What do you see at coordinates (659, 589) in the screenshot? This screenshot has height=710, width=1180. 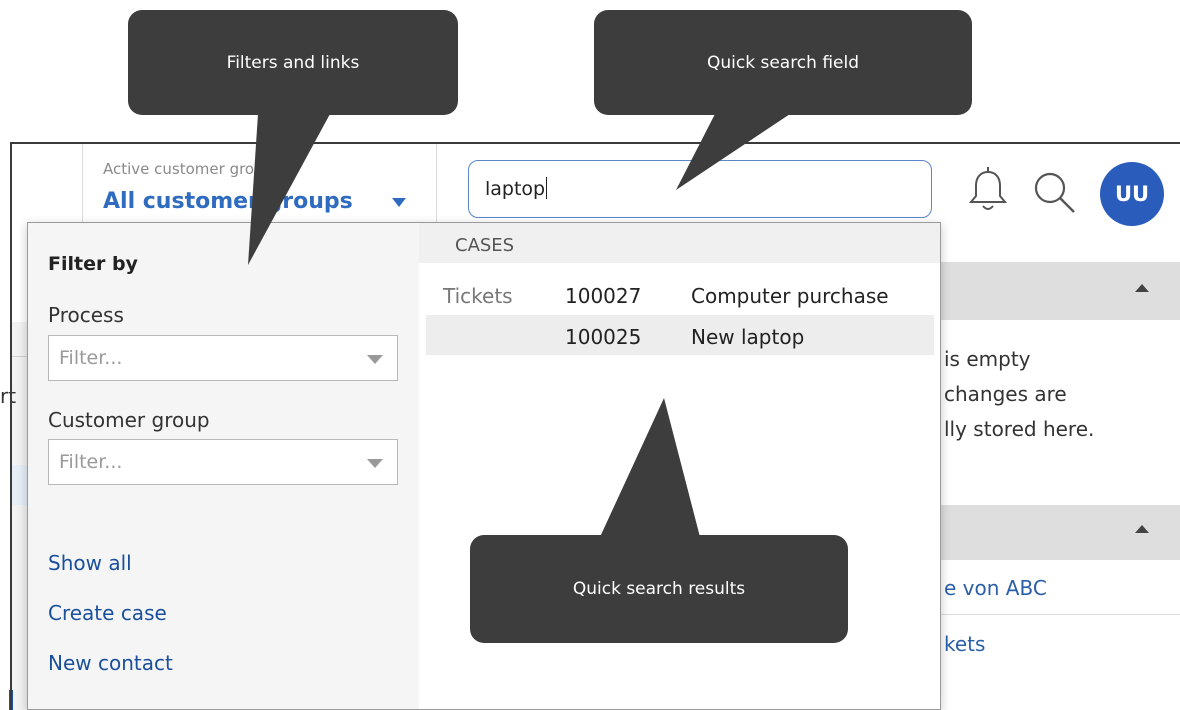 I see `callout-search-results: Quick search results` at bounding box center [659, 589].